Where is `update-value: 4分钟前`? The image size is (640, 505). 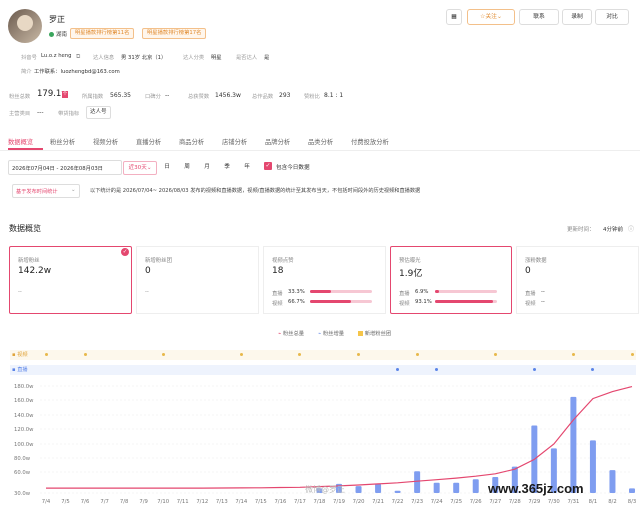 update-value: 4分钟前 is located at coordinates (613, 230).